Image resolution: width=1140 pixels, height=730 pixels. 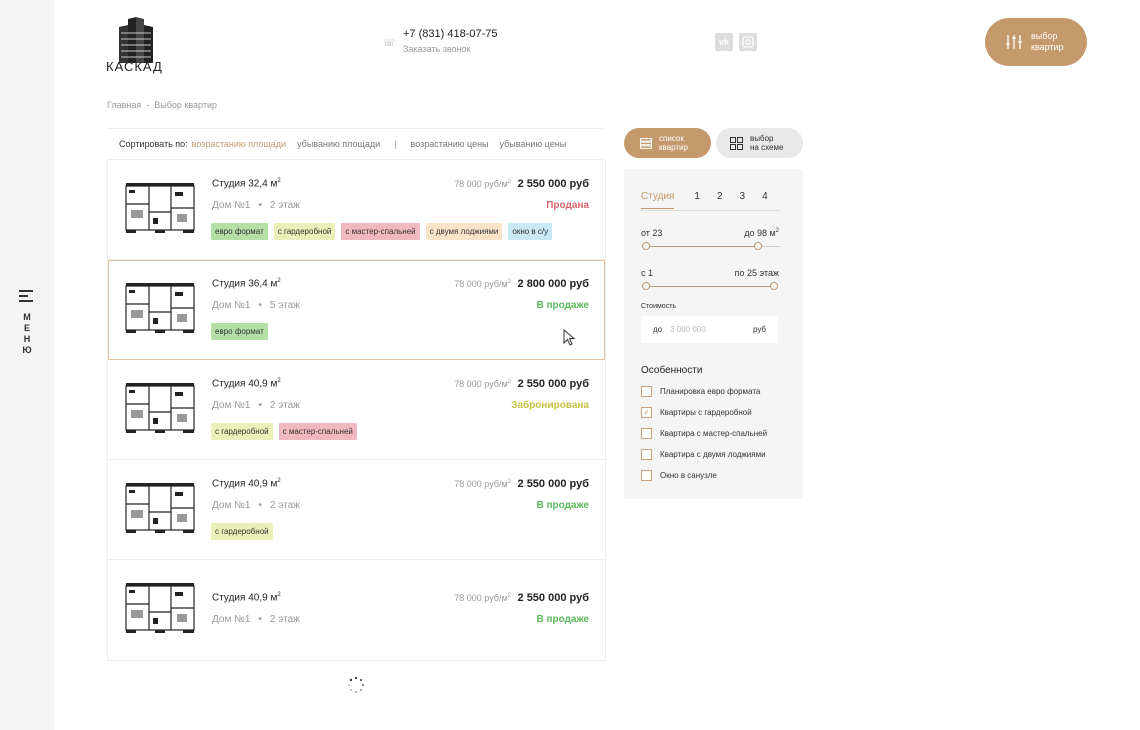 I want to click on sort-area-desc: убыванию площади, so click(x=338, y=144).